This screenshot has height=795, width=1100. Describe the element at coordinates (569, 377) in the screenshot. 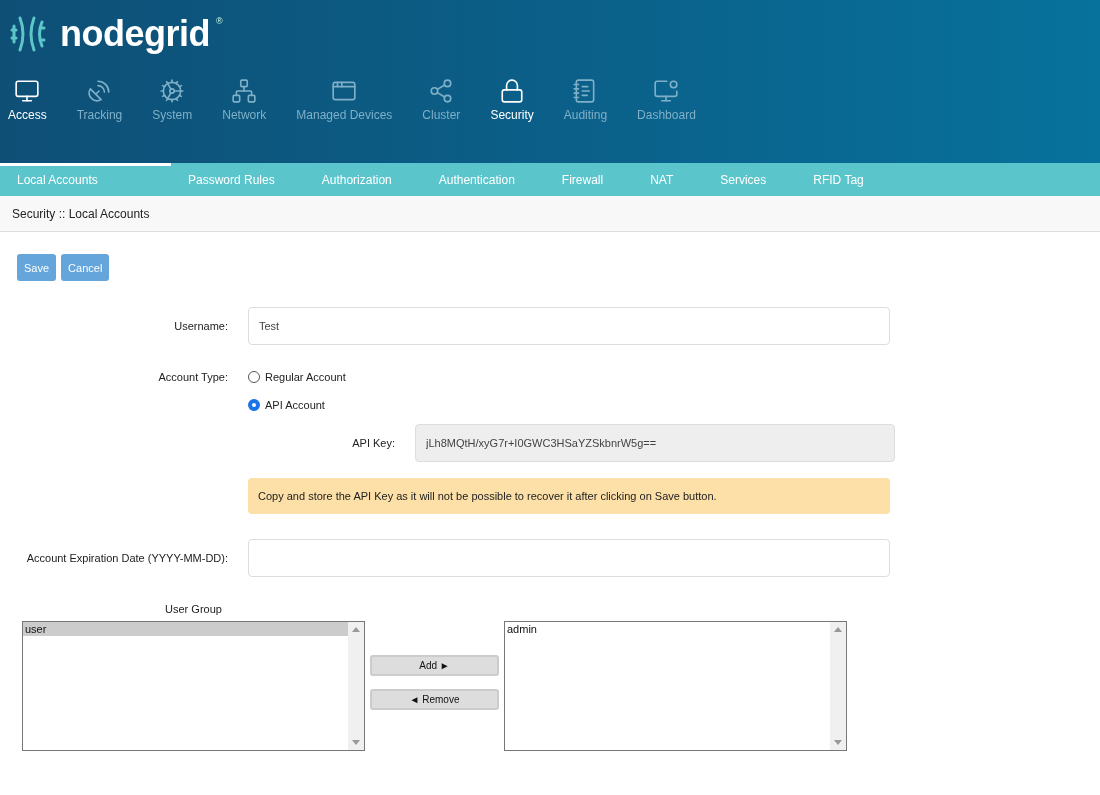

I see `radio-option: Regular Account` at that location.